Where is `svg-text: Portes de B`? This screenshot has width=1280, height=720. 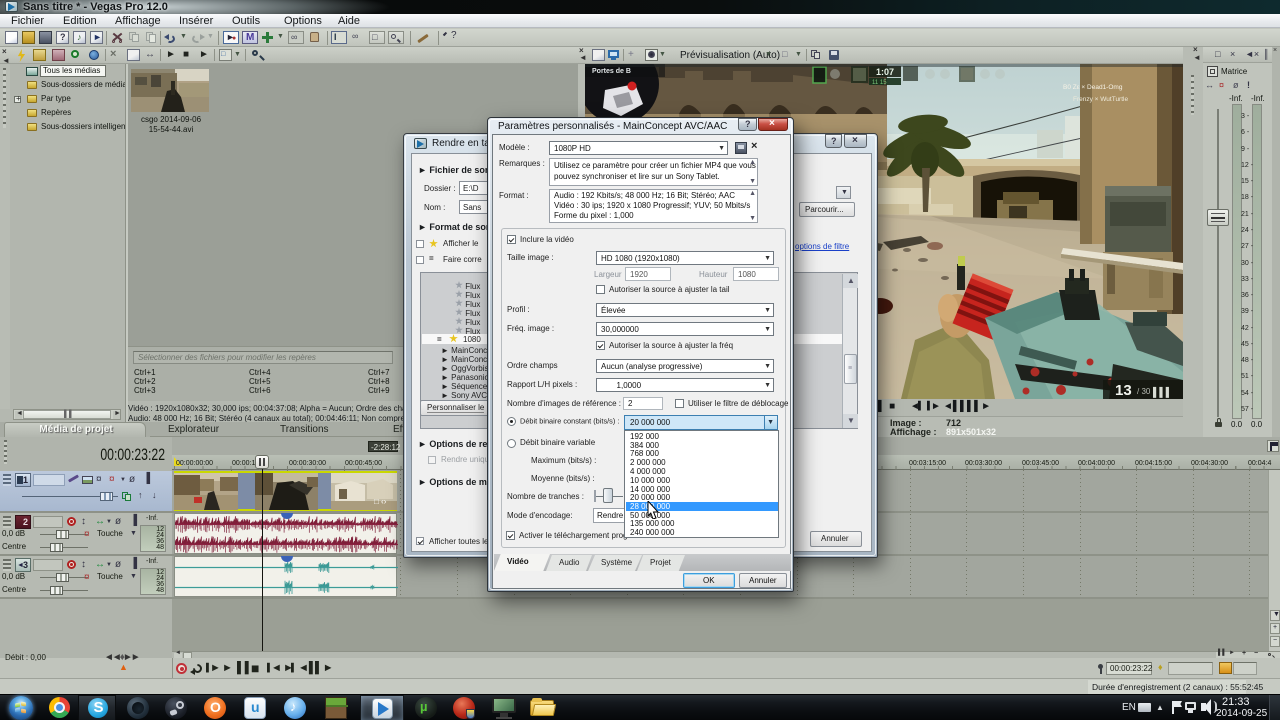
svg-text: Portes de B is located at coordinates (611, 71).